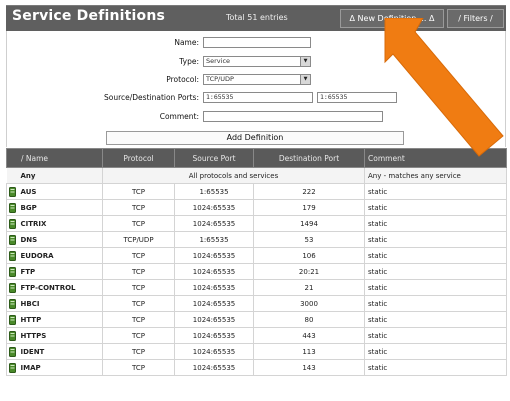 The width and height of the screenshot is (510, 401). Describe the element at coordinates (257, 42) in the screenshot. I see `name-input` at that location.